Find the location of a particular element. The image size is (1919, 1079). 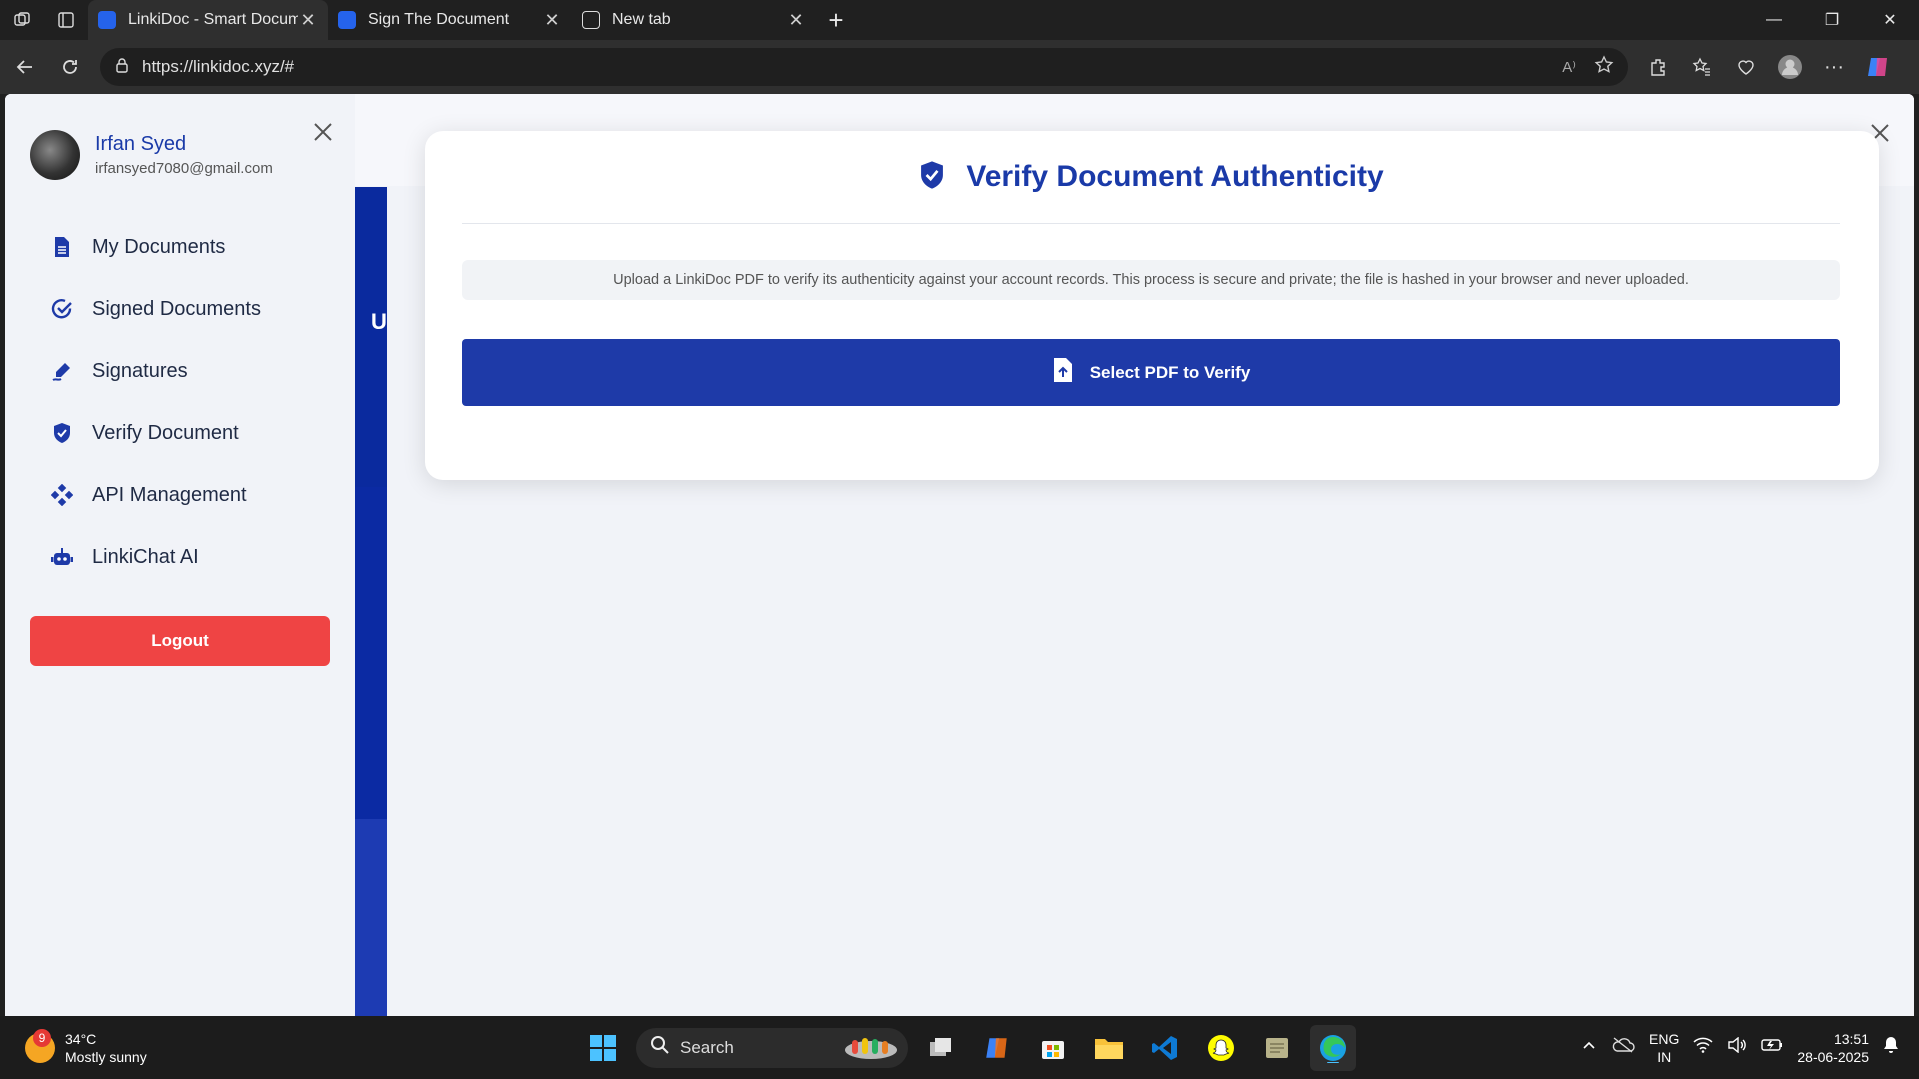

browser-essentials-icon is located at coordinates (1746, 67).